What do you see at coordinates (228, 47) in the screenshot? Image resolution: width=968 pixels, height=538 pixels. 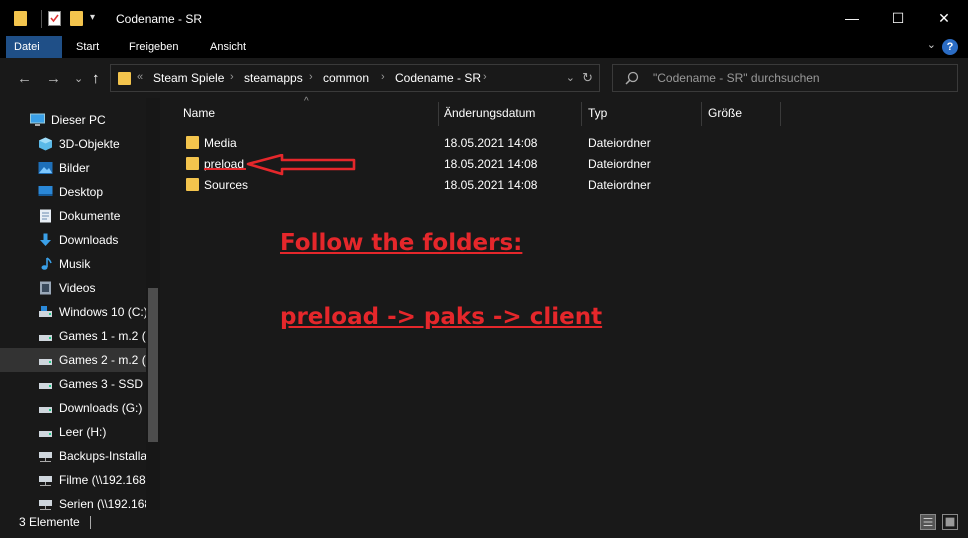 I see `tab-ansicht: Ansicht` at bounding box center [228, 47].